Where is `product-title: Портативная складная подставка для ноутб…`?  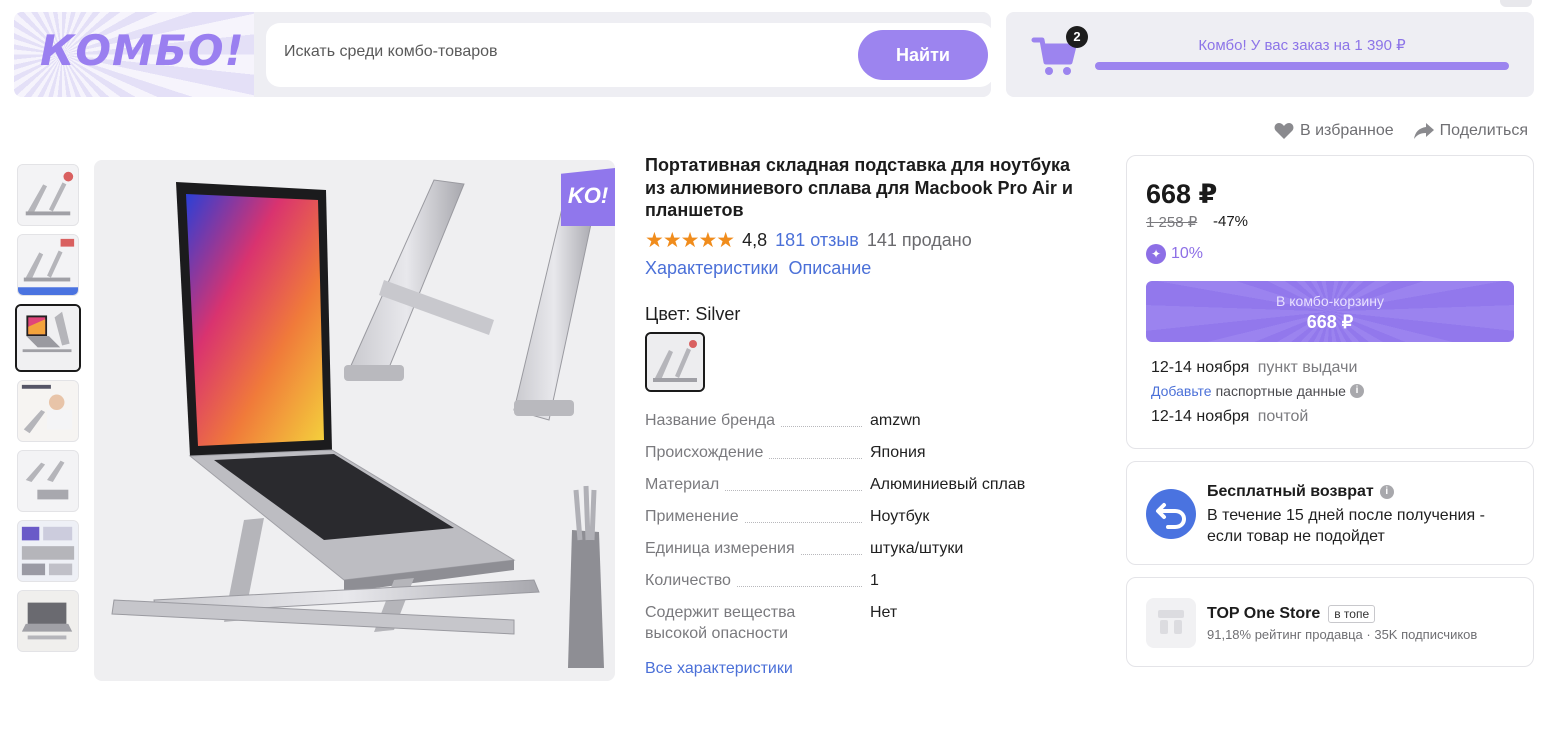
product-title: Портативная складная подставка для ноутб… is located at coordinates (859, 187).